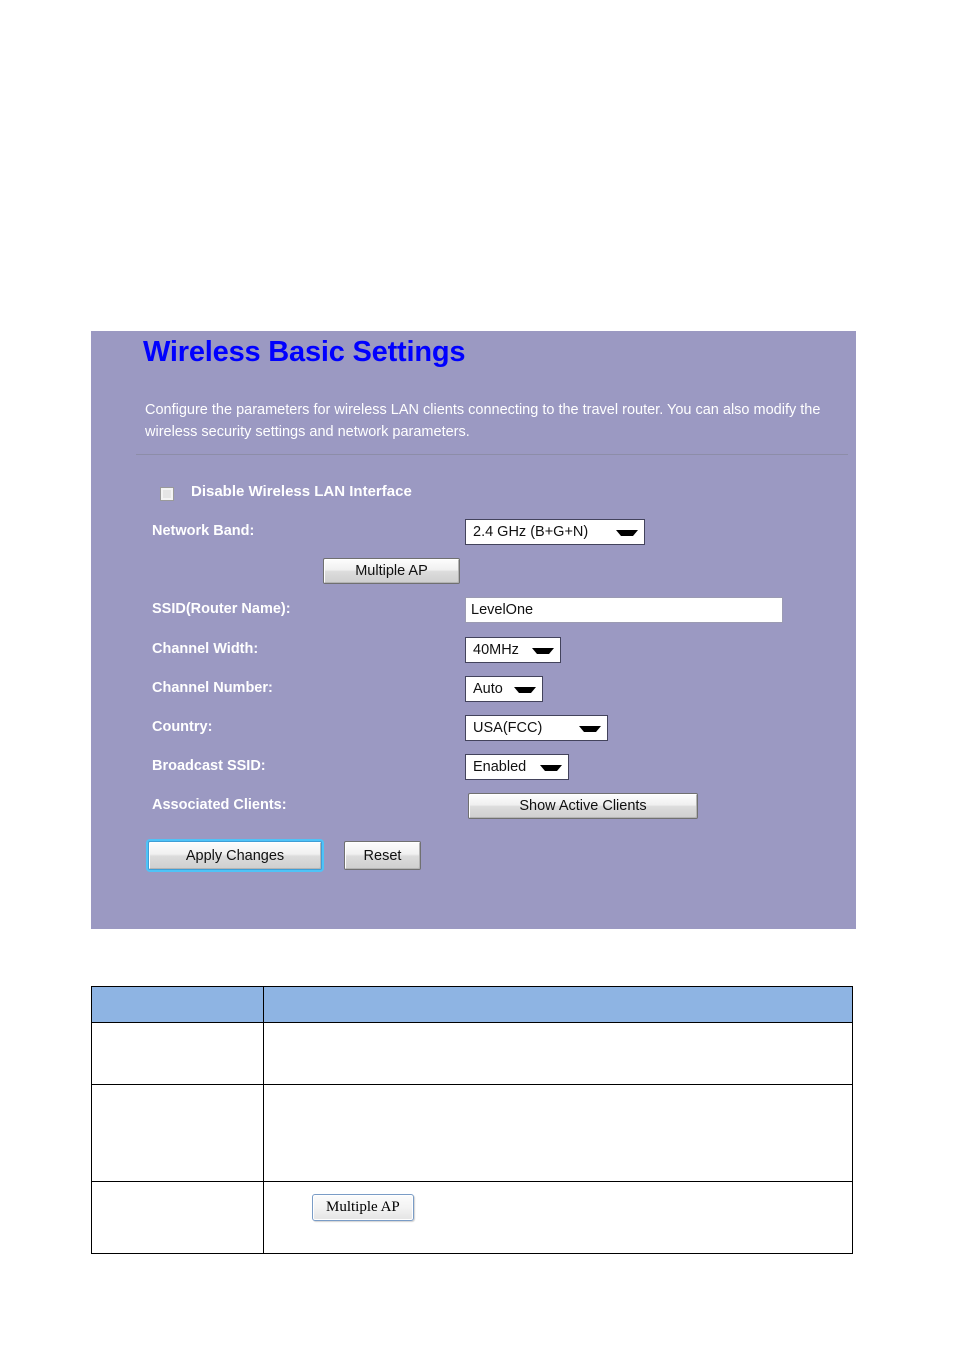  I want to click on multiple-ap-button: Multiple AP, so click(391, 571).